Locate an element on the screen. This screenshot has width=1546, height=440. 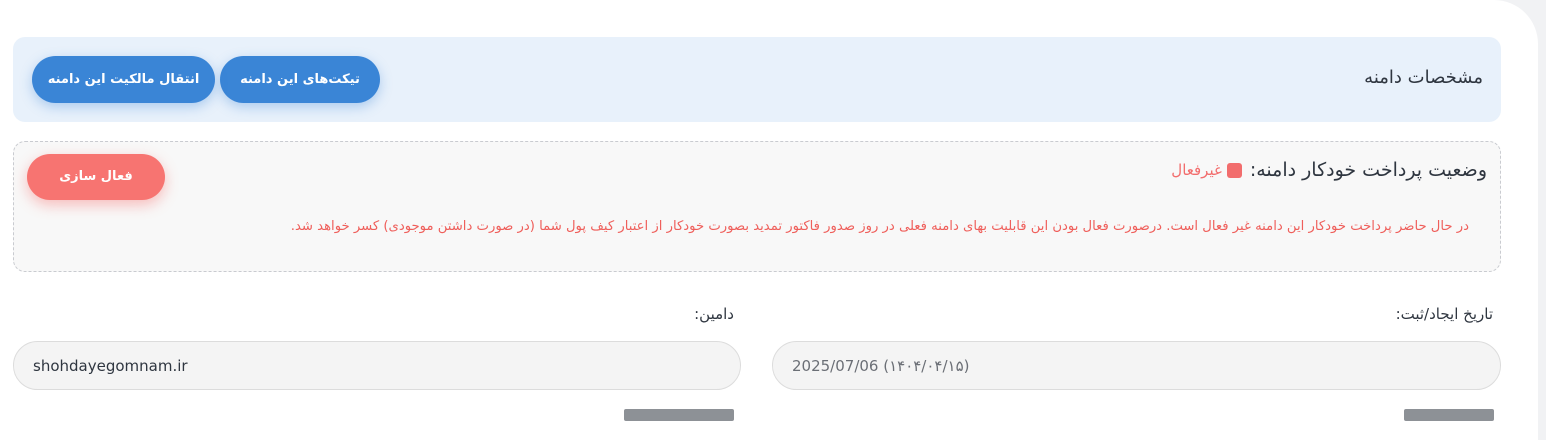
autopay-title: وضعیت پرداخت خودکار دامنه: is located at coordinates (1368, 170).